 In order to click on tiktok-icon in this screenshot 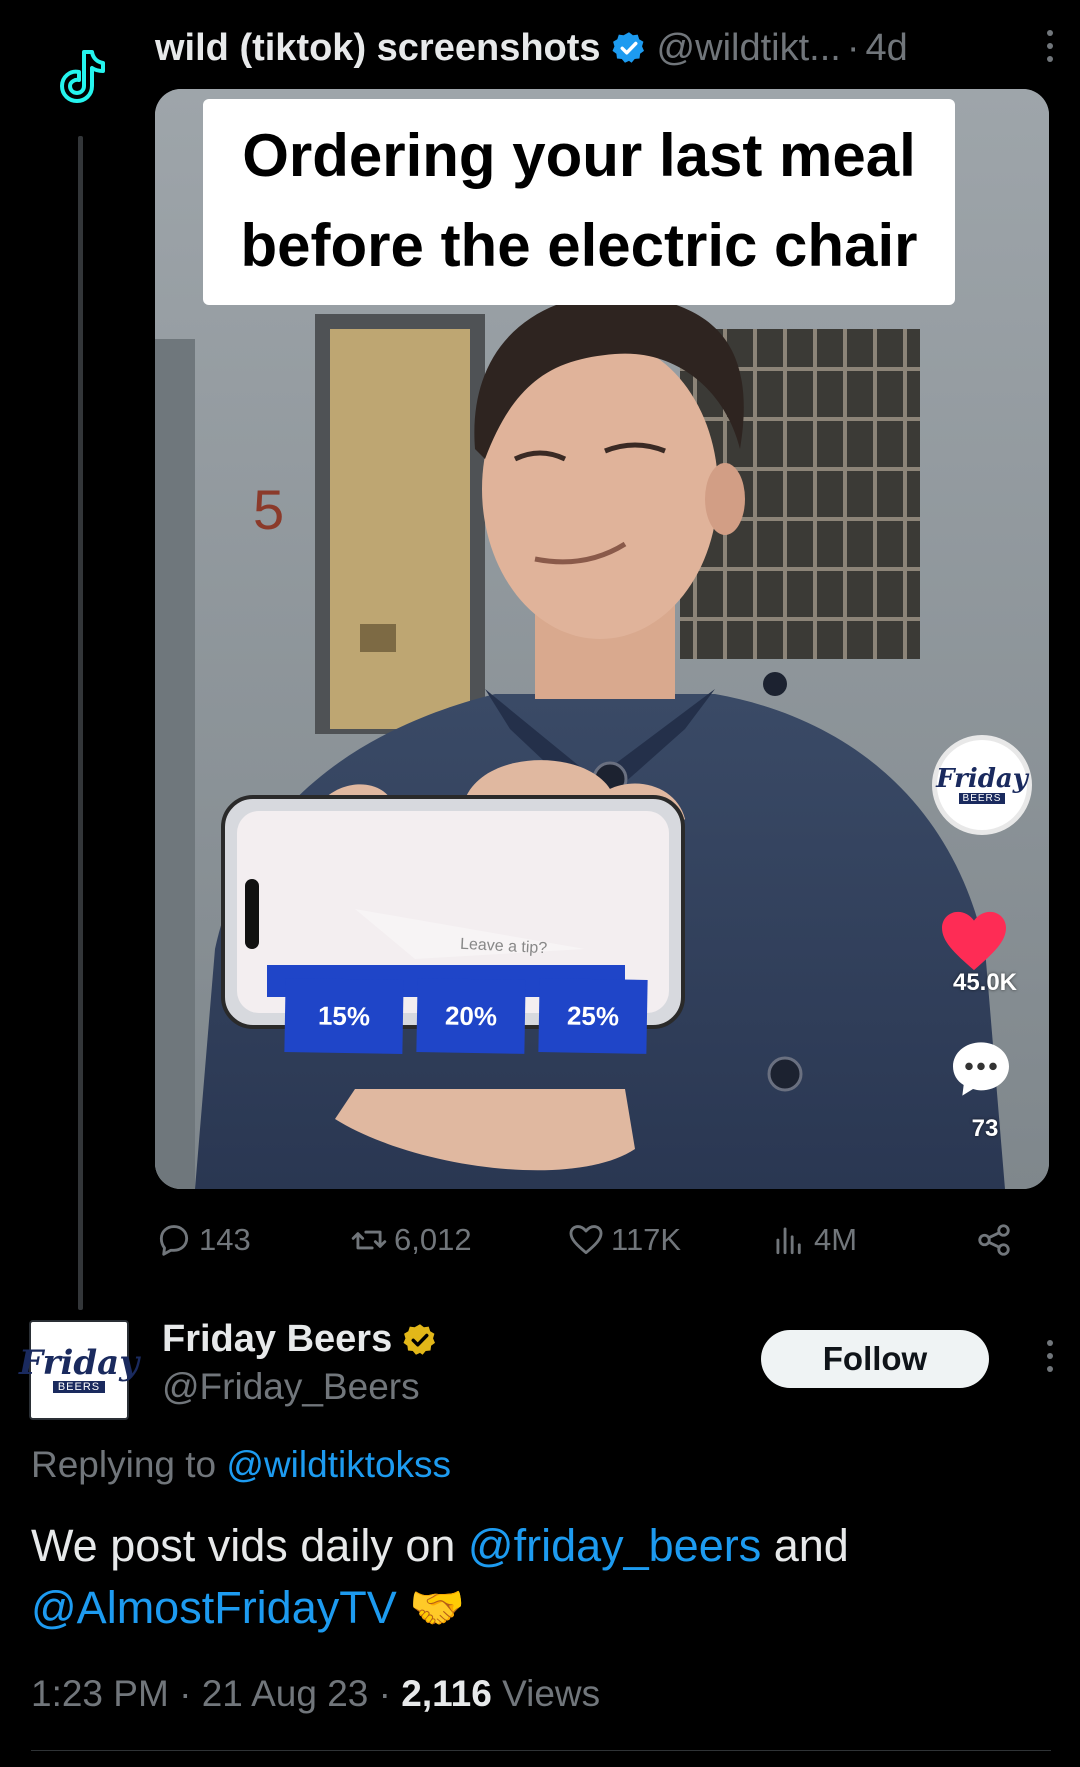, I will do `click(82, 76)`.